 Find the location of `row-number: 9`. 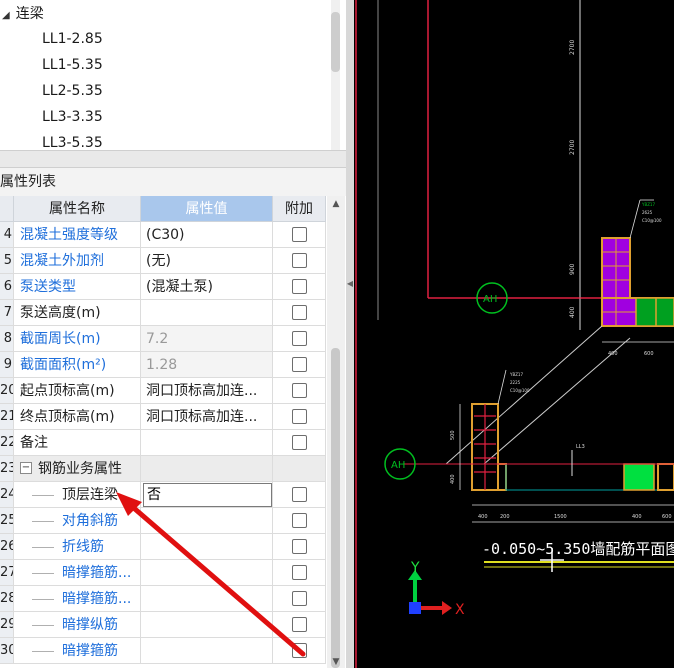

row-number: 9 is located at coordinates (7, 365).